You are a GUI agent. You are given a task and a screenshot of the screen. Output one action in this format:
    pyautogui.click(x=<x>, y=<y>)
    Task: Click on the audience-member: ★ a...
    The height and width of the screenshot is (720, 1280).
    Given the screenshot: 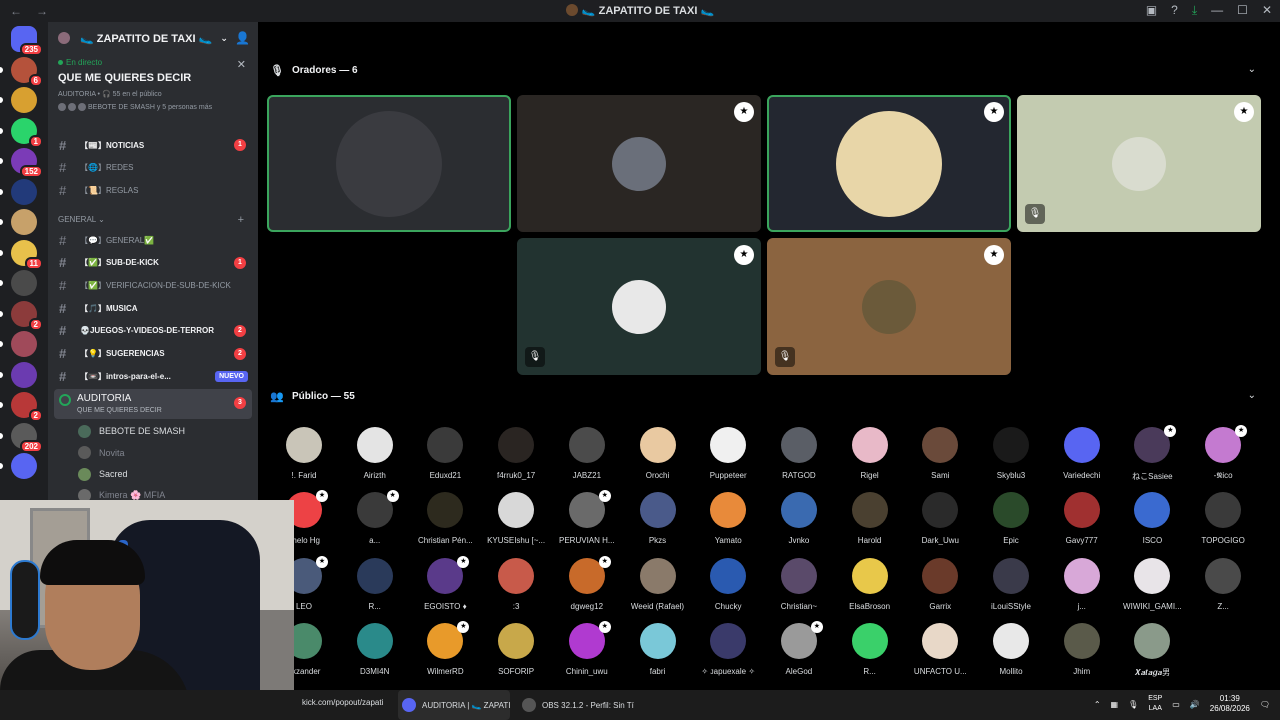 What is the action you would take?
    pyautogui.click(x=374, y=522)
    